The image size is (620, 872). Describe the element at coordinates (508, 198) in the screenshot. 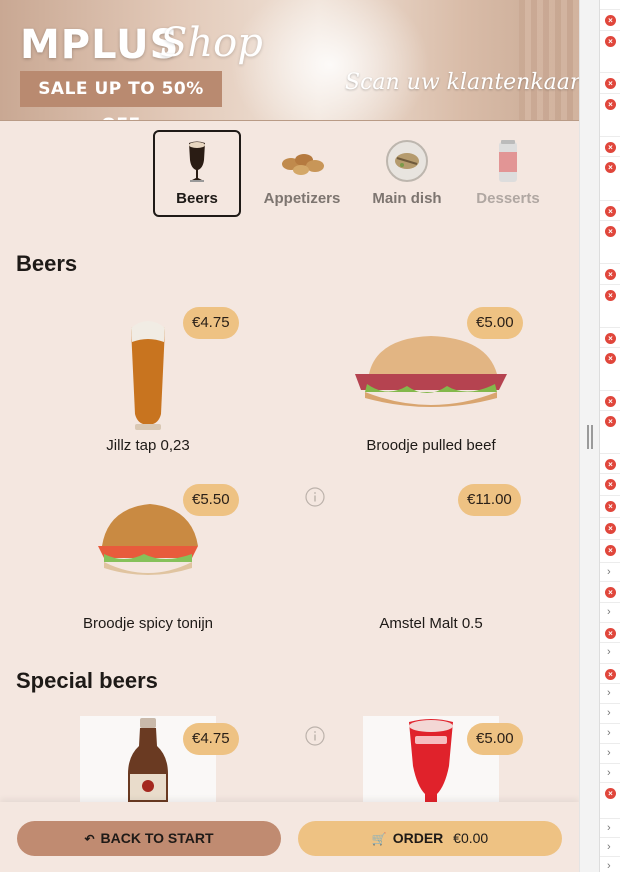

I see `tab-label: Desserts` at that location.